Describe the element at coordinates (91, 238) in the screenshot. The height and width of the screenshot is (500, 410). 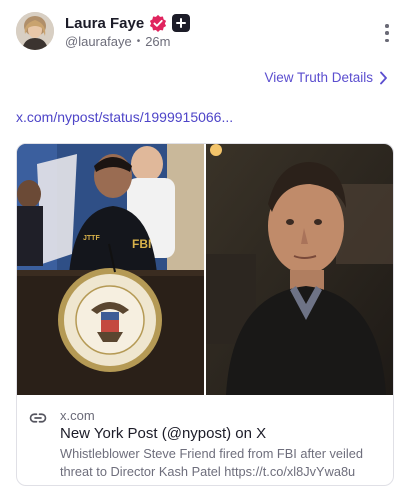
I see `svg-text: JTTF` at that location.